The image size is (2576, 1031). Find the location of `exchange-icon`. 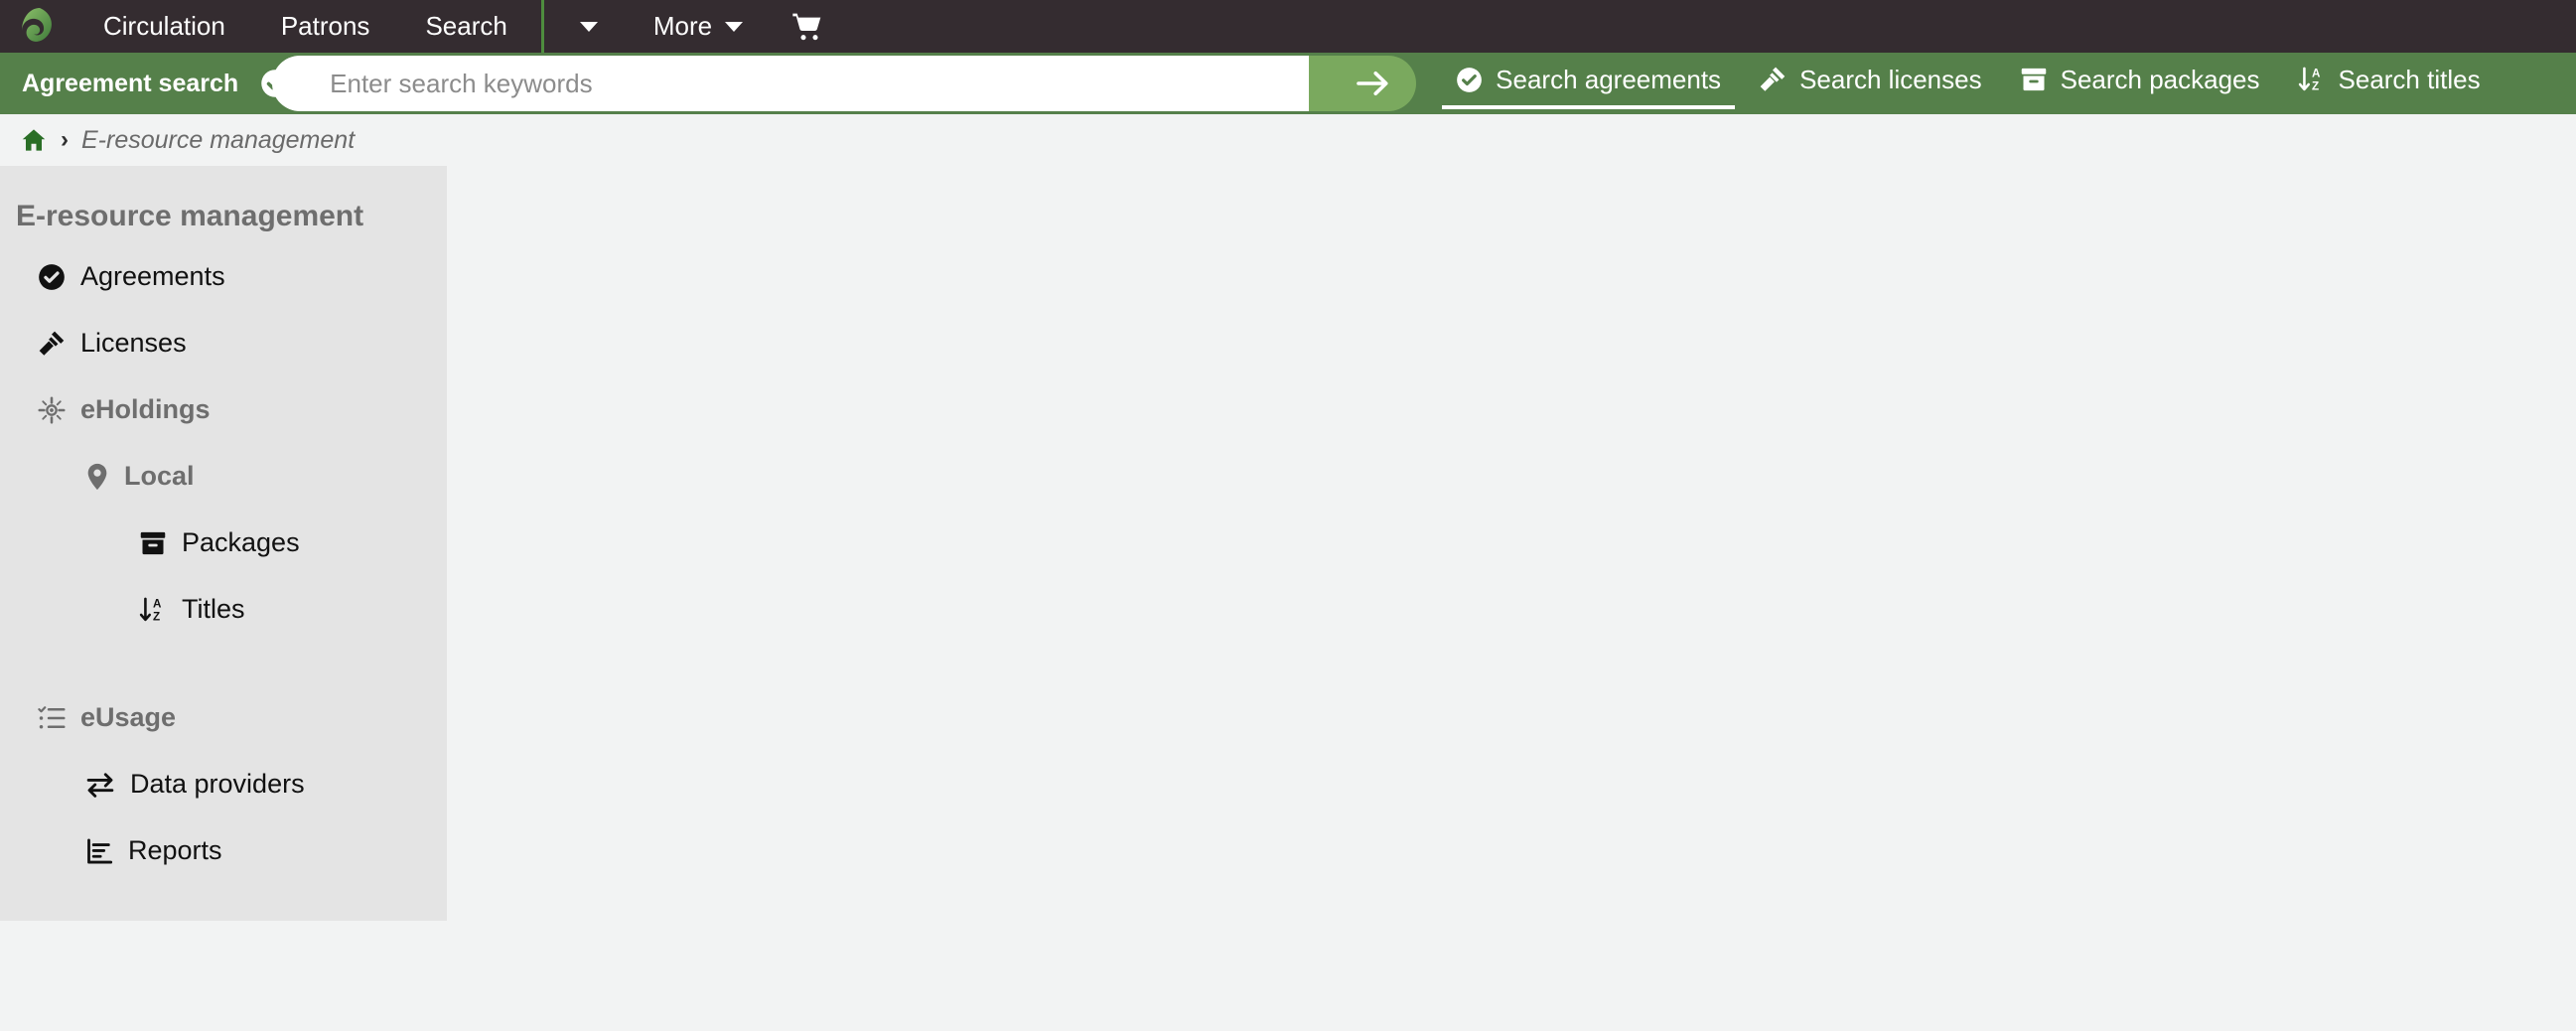

exchange-icon is located at coordinates (100, 785).